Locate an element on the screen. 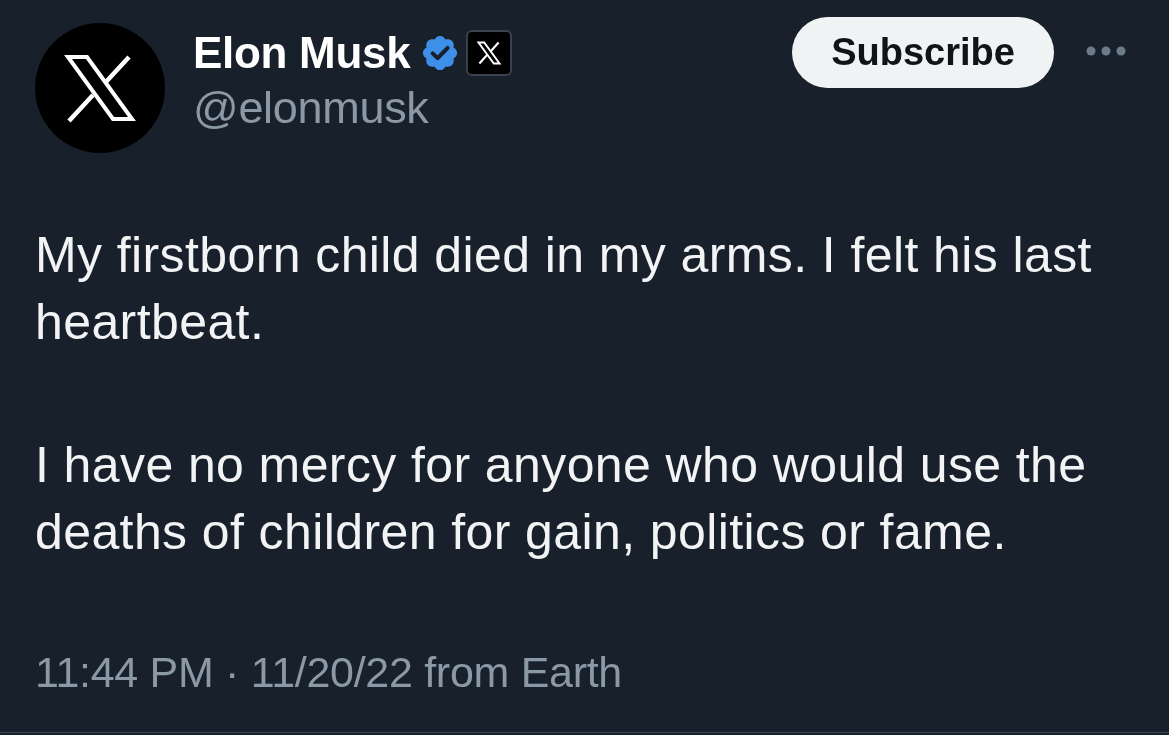  author-name: Elon Musk is located at coordinates (302, 53).